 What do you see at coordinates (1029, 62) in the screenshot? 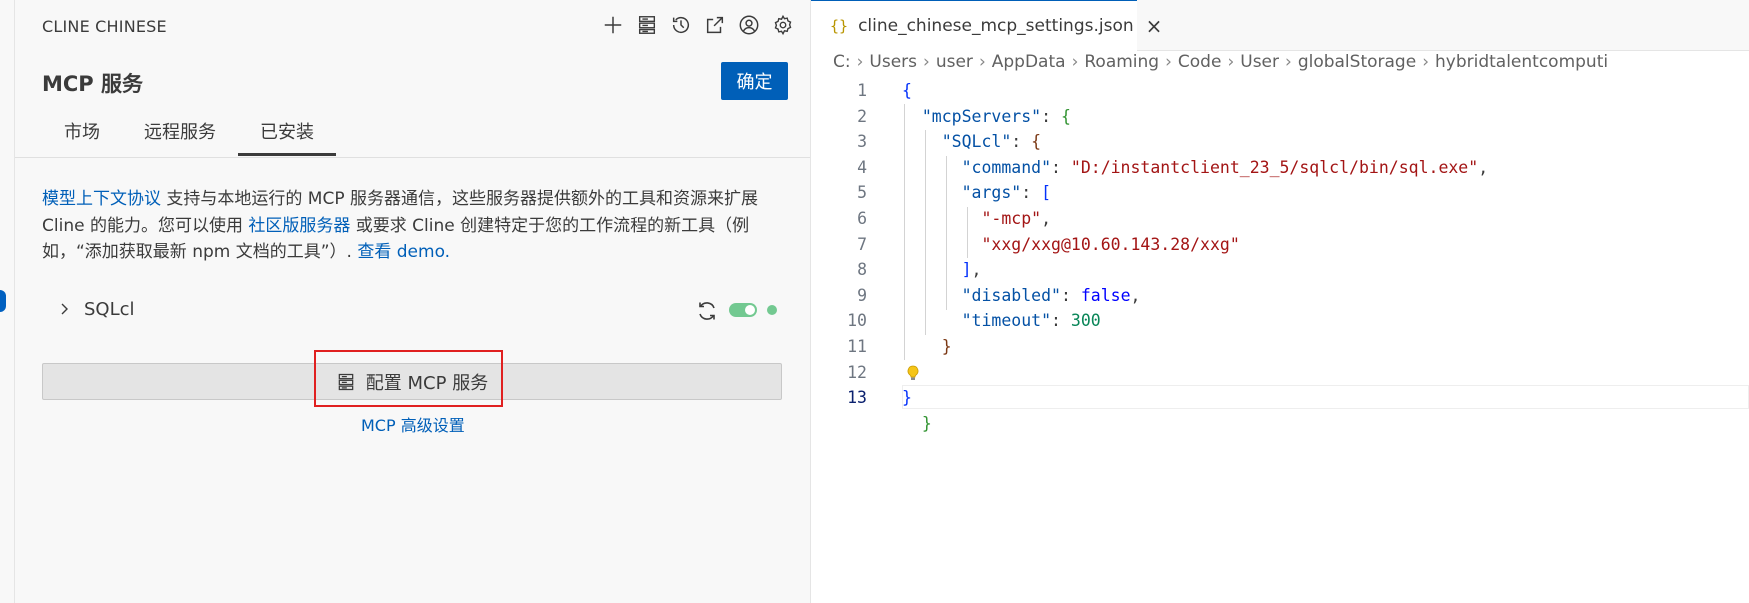
I see `breadcrumb-item: AppData` at bounding box center [1029, 62].